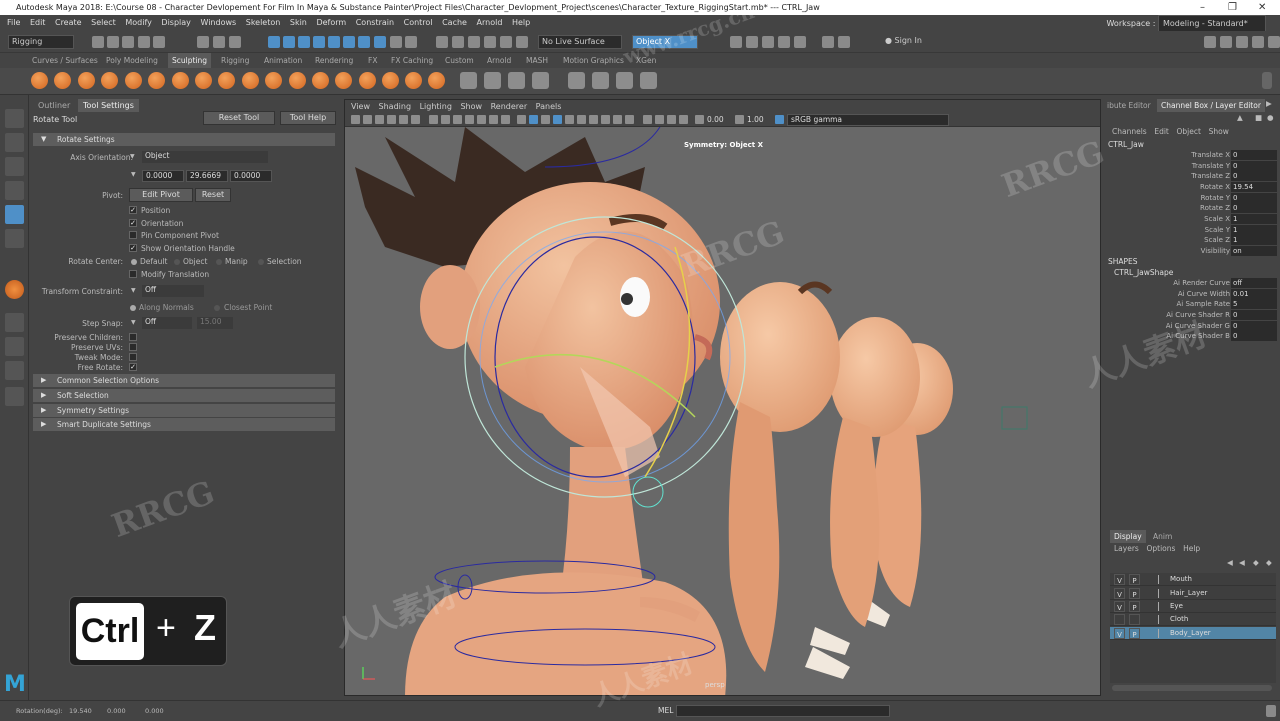 This screenshot has height=721, width=1280. I want to click on bulge-brush-icon, so click(390, 80).